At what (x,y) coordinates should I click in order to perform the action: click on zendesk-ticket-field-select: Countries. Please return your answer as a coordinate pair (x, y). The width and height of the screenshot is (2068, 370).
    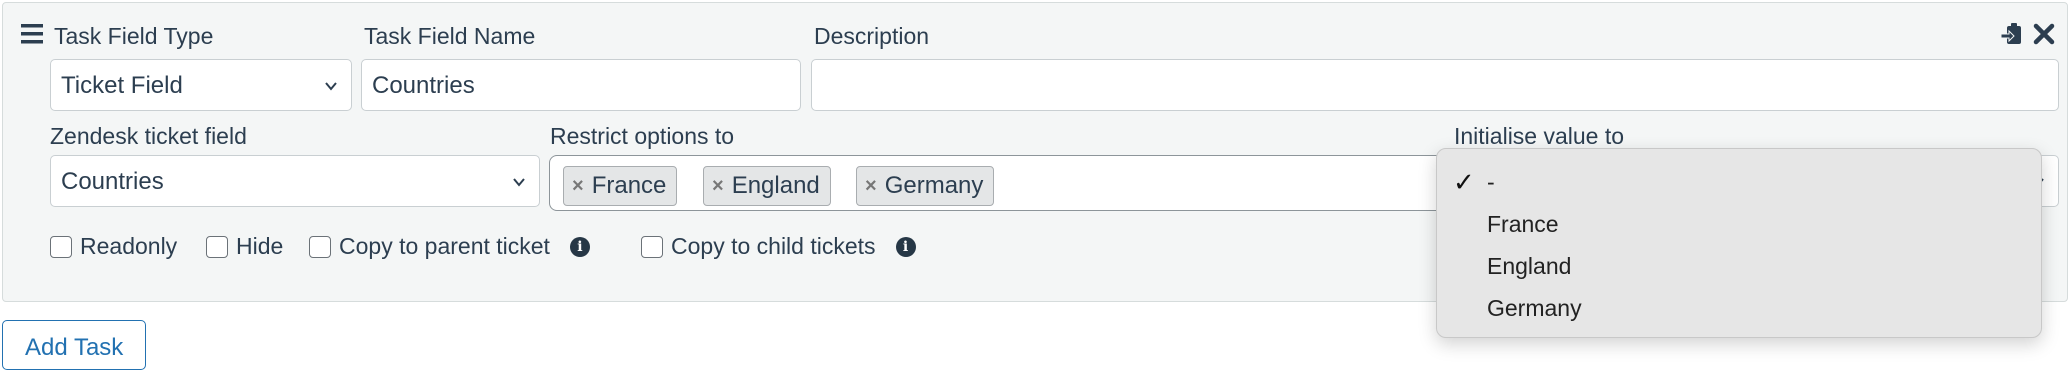
    Looking at the image, I should click on (295, 181).